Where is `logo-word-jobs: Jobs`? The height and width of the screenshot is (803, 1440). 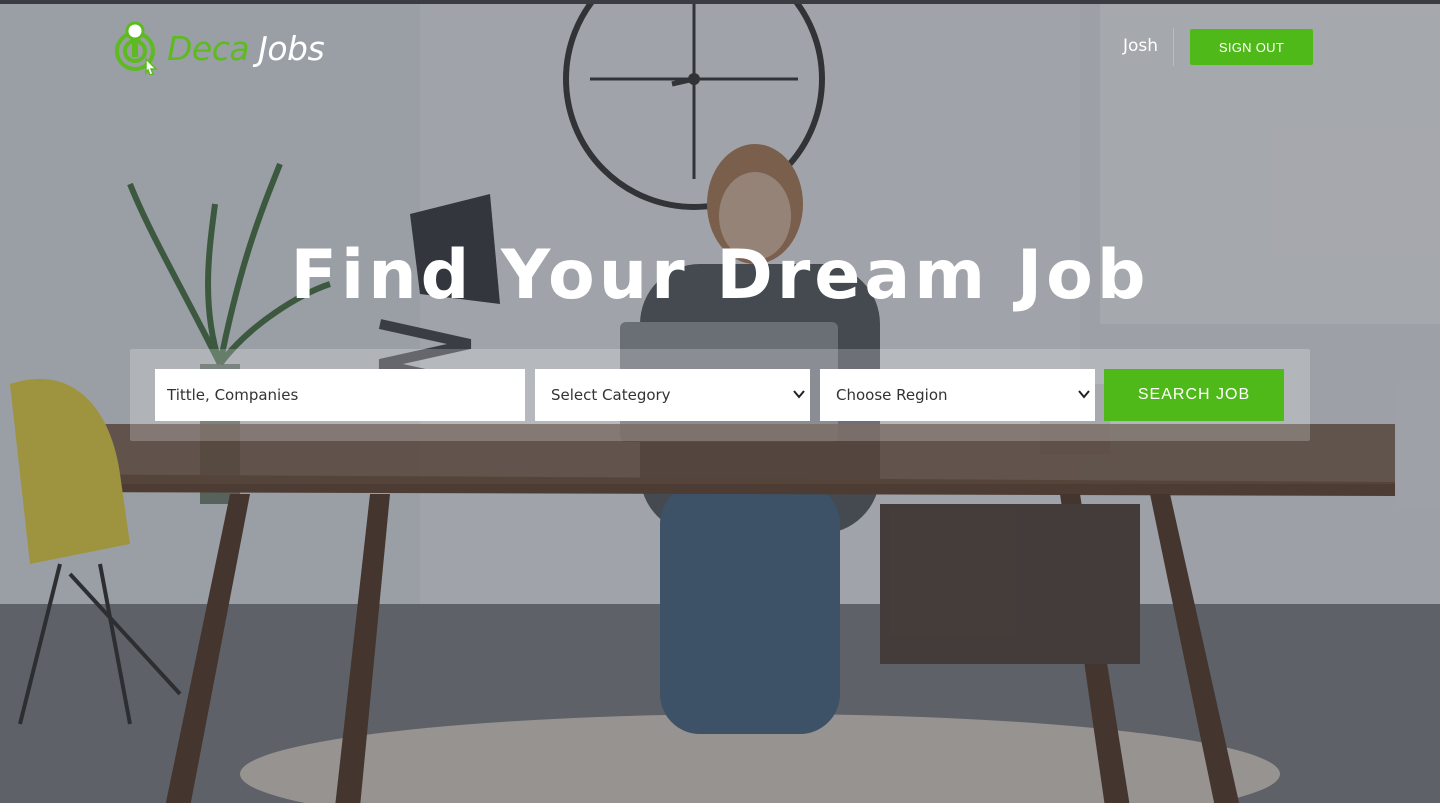
logo-word-jobs: Jobs is located at coordinates (291, 48).